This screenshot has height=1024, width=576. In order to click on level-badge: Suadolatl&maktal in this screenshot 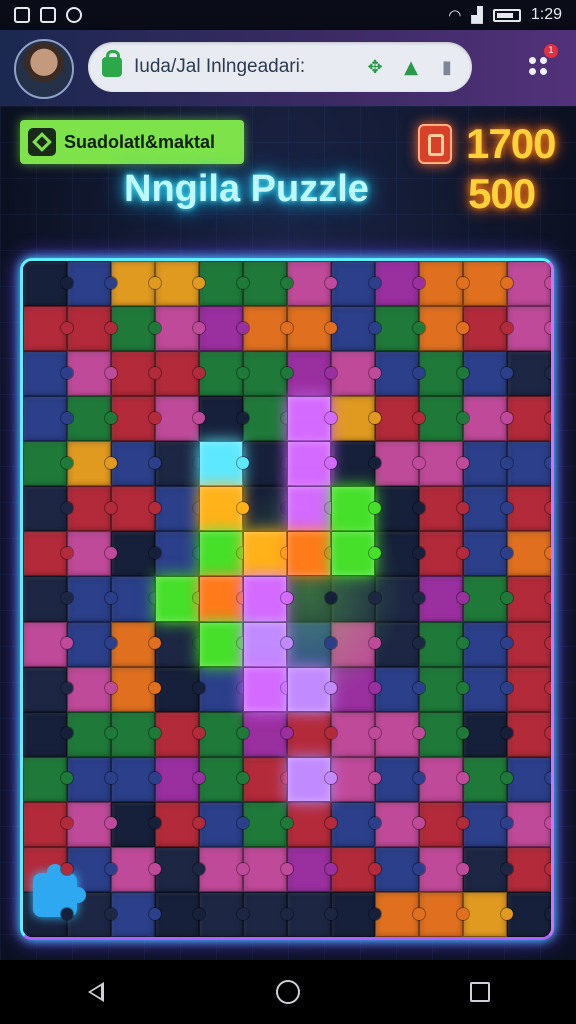, I will do `click(132, 142)`.